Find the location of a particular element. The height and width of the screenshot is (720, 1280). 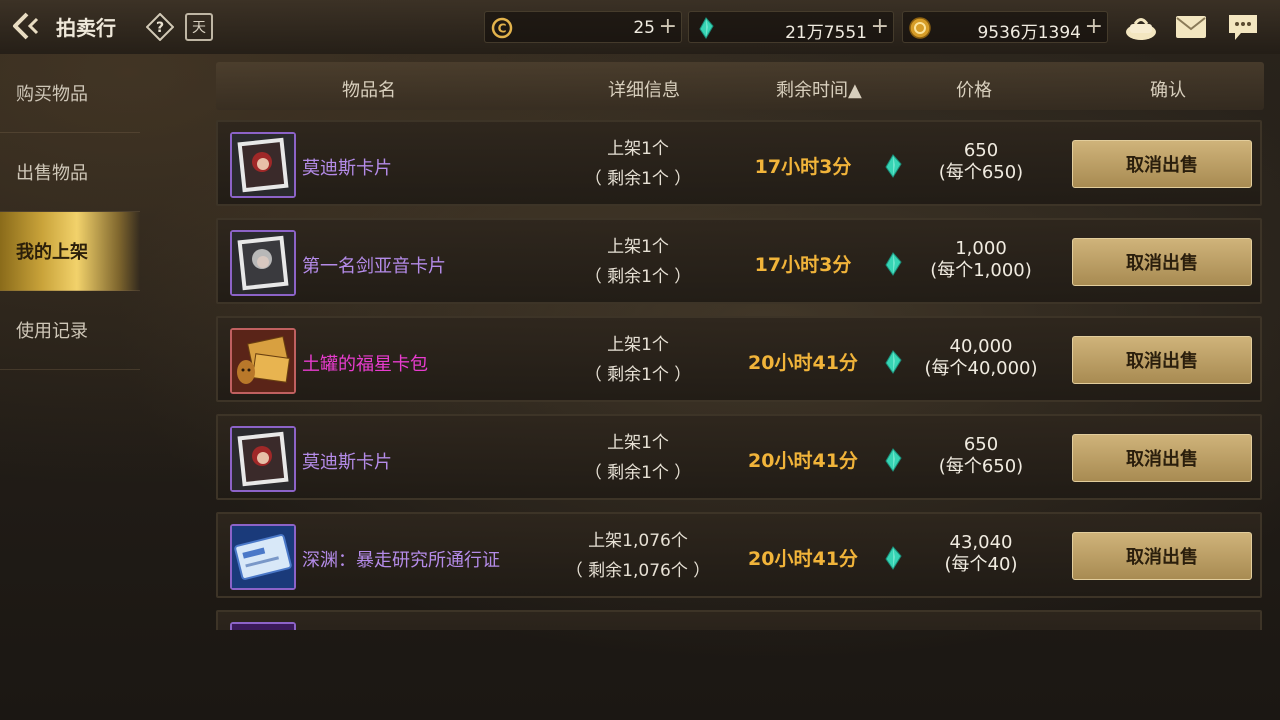

card-pack-icon is located at coordinates (263, 361).